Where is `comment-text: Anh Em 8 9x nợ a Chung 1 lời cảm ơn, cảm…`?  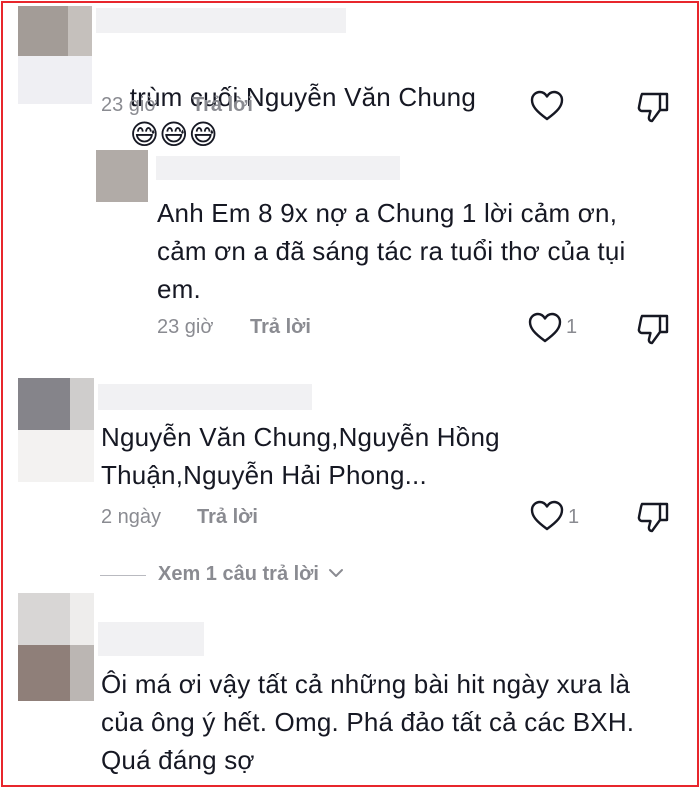
comment-text: Anh Em 8 9x nợ a Chung 1 lời cảm ơn, cảm… is located at coordinates (391, 251).